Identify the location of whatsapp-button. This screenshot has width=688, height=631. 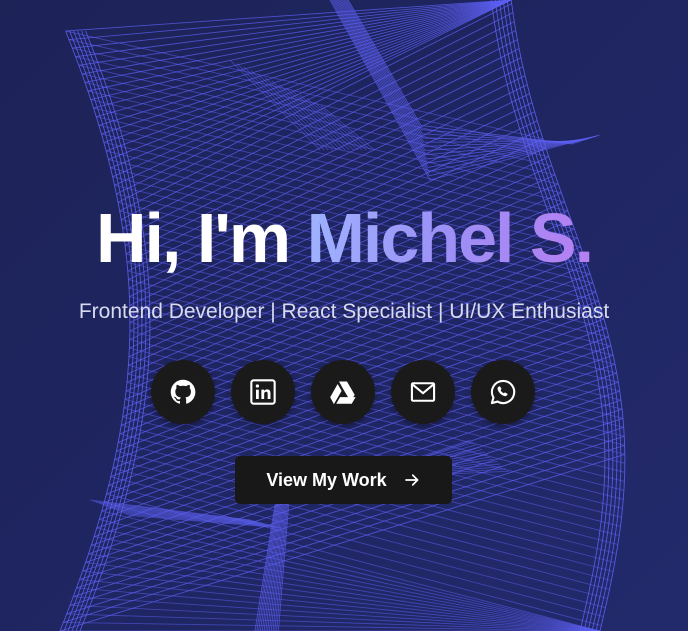
(503, 392).